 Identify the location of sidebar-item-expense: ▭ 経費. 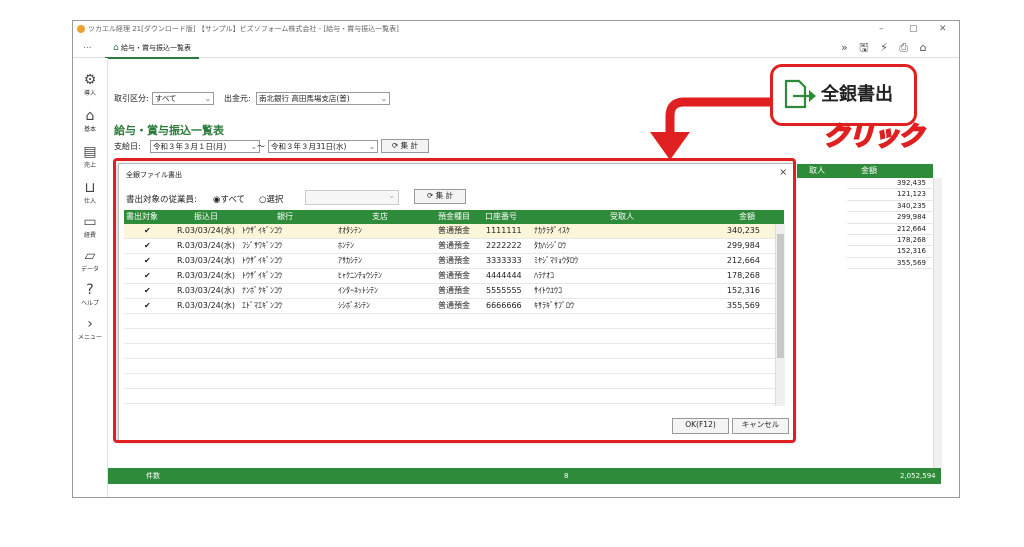
(90, 226).